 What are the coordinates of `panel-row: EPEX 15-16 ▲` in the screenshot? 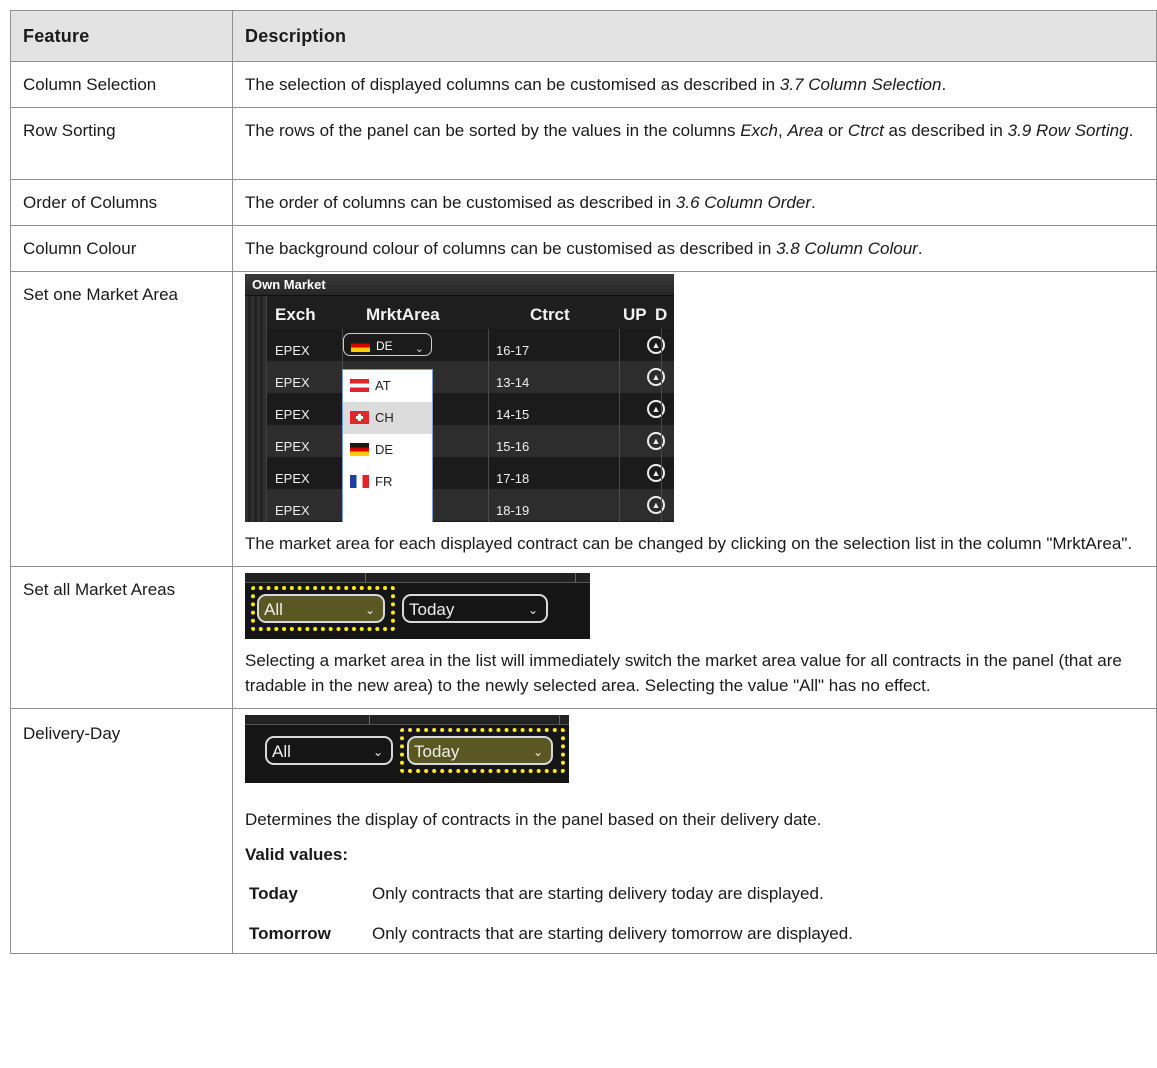 It's located at (470, 441).